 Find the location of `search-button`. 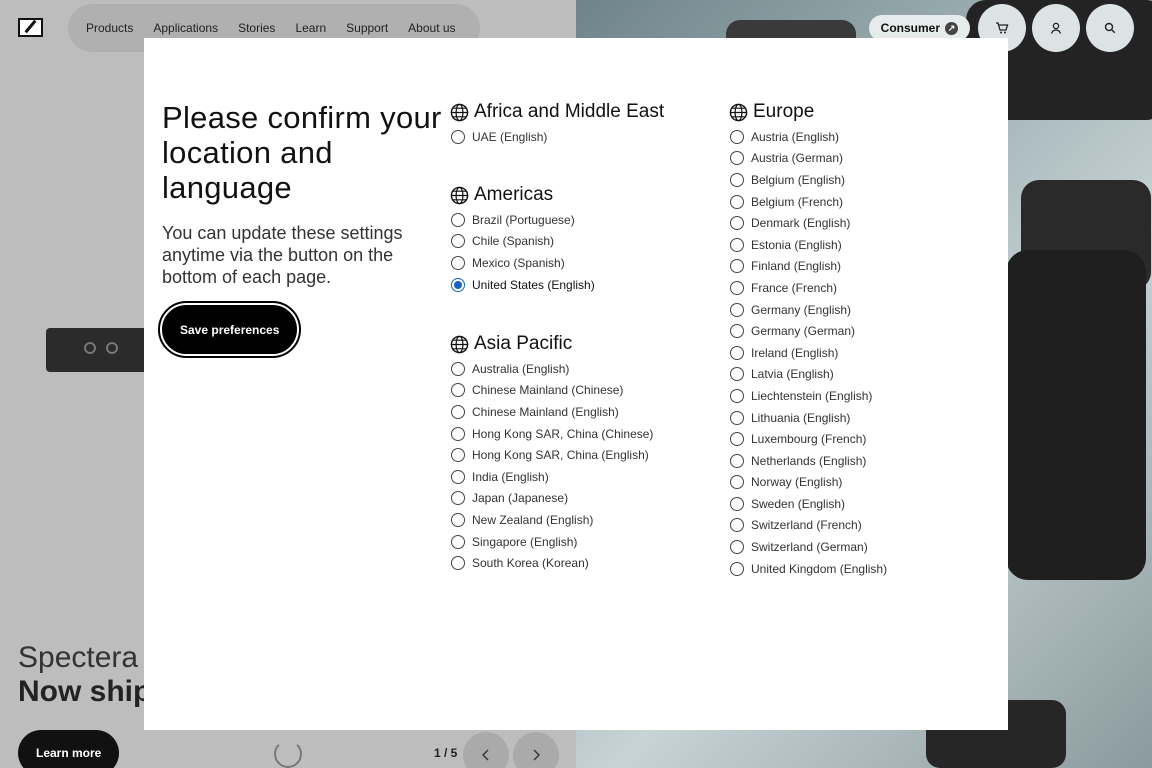

search-button is located at coordinates (1110, 28).